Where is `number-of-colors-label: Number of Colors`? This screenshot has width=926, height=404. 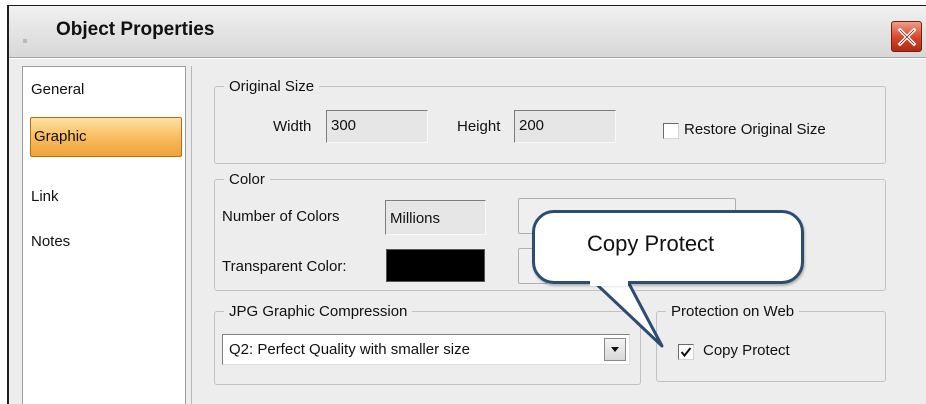 number-of-colors-label: Number of Colors is located at coordinates (281, 216).